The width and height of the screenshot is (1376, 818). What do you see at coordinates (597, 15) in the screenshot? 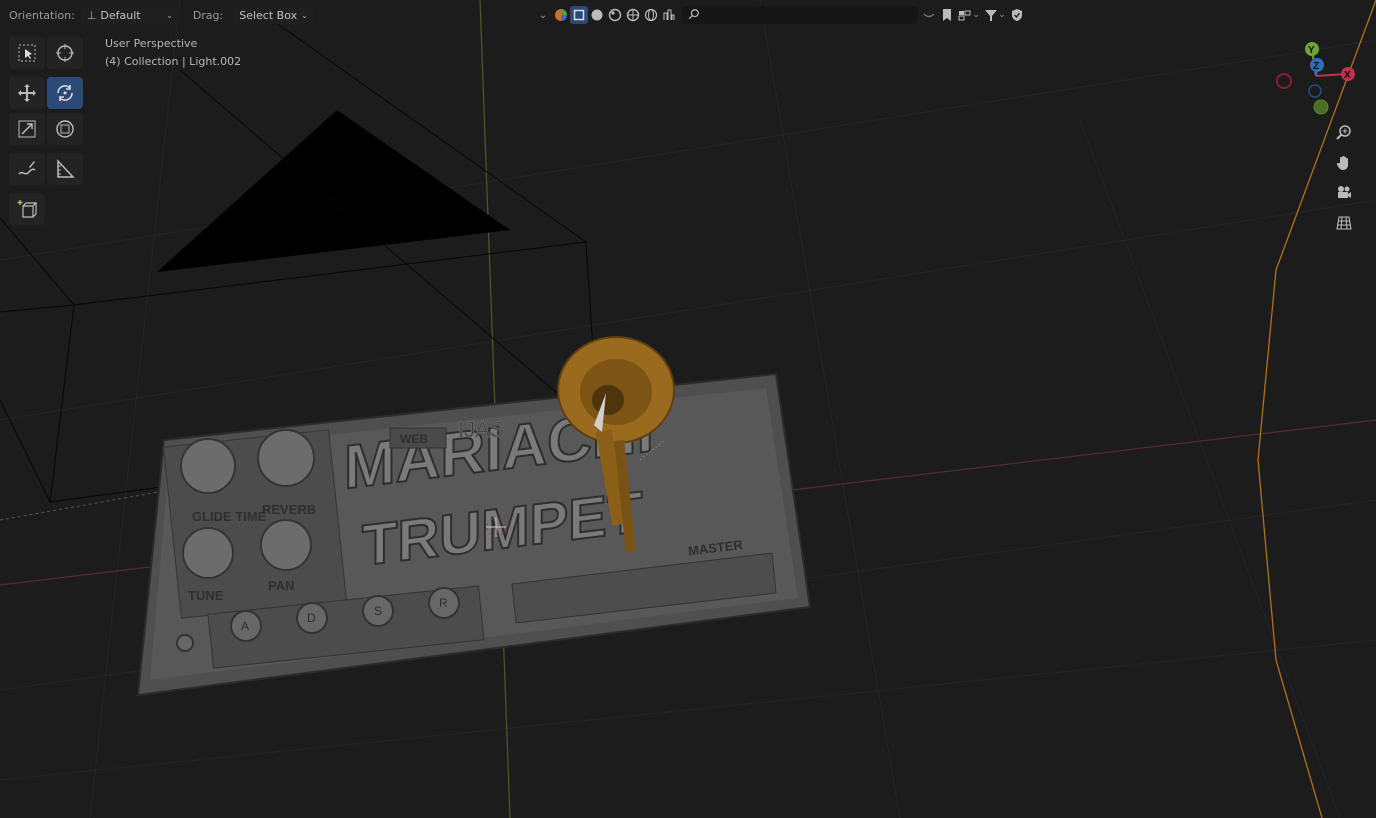
I see `solid-shading-icon` at bounding box center [597, 15].